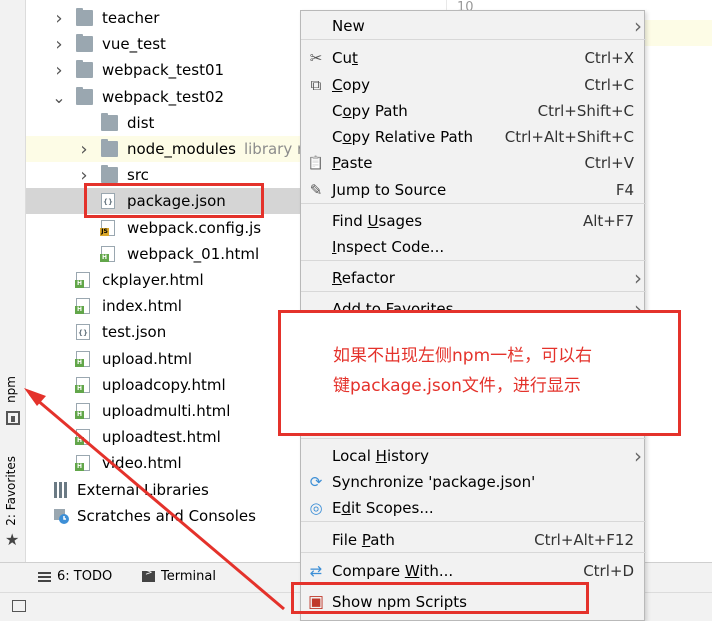 The height and width of the screenshot is (621, 712). Describe the element at coordinates (403, 137) in the screenshot. I see `menu-item-label: Copy Relative Path` at that location.